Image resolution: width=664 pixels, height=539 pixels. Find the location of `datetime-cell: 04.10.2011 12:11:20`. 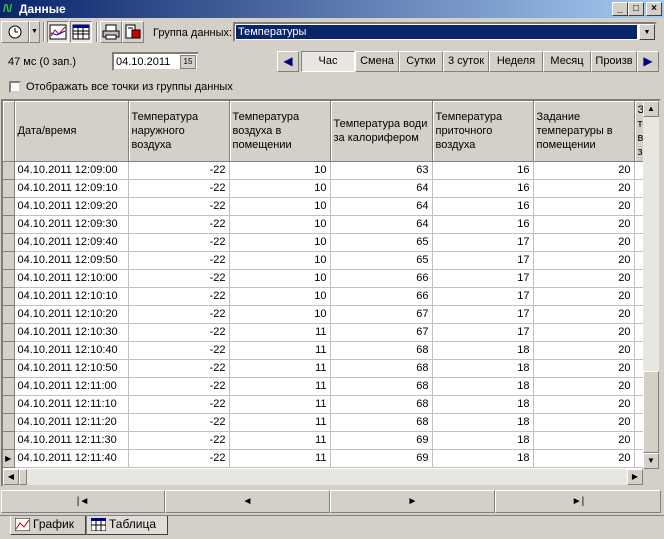

datetime-cell: 04.10.2011 12:11:20 is located at coordinates (71, 422).